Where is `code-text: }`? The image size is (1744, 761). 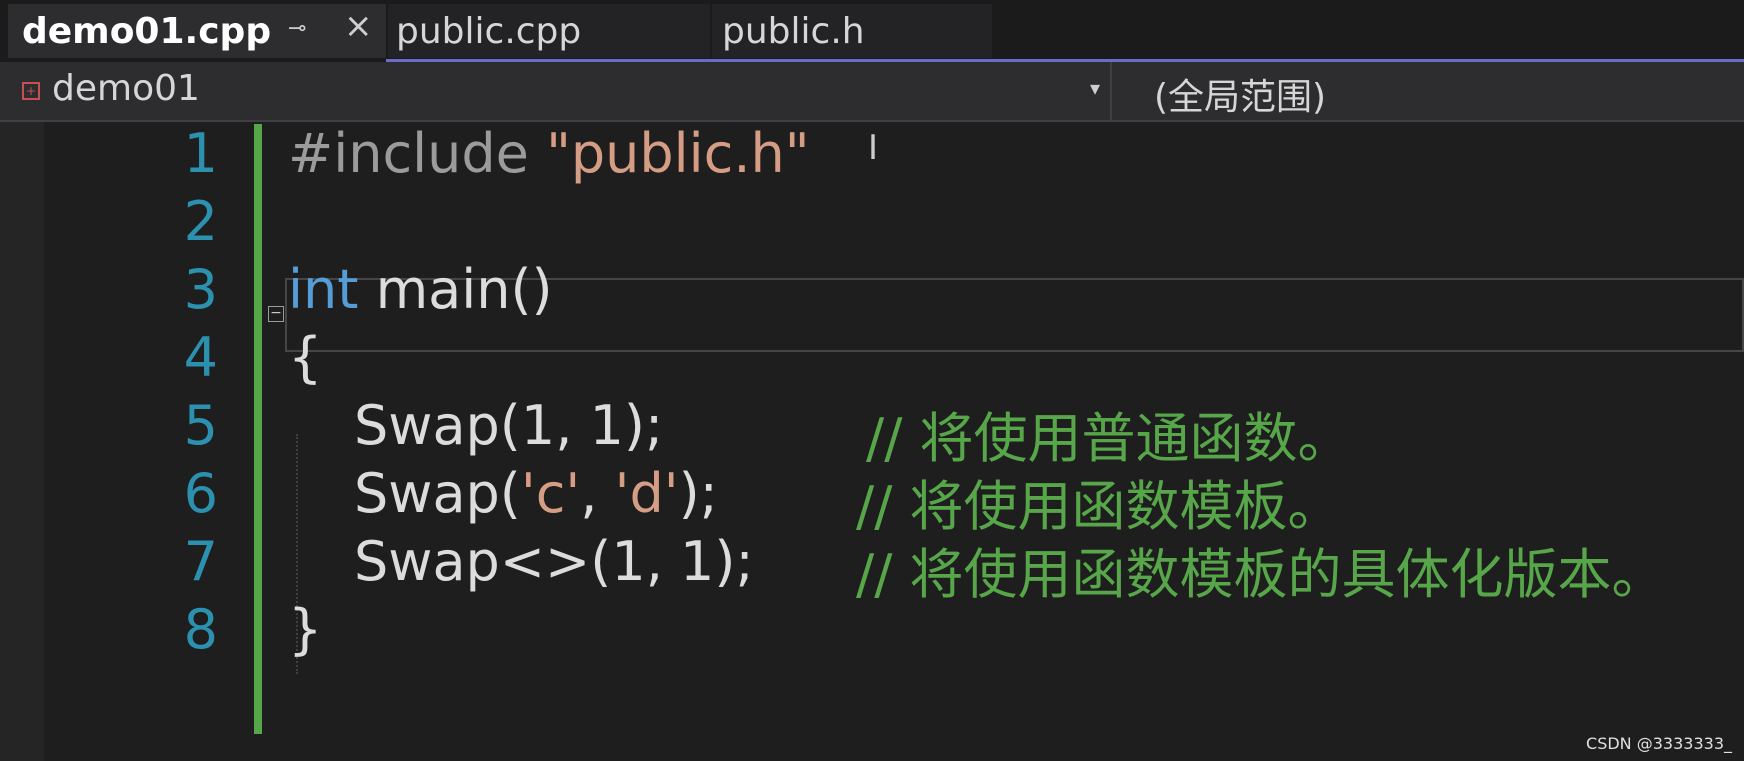
code-text: } is located at coordinates (305, 629).